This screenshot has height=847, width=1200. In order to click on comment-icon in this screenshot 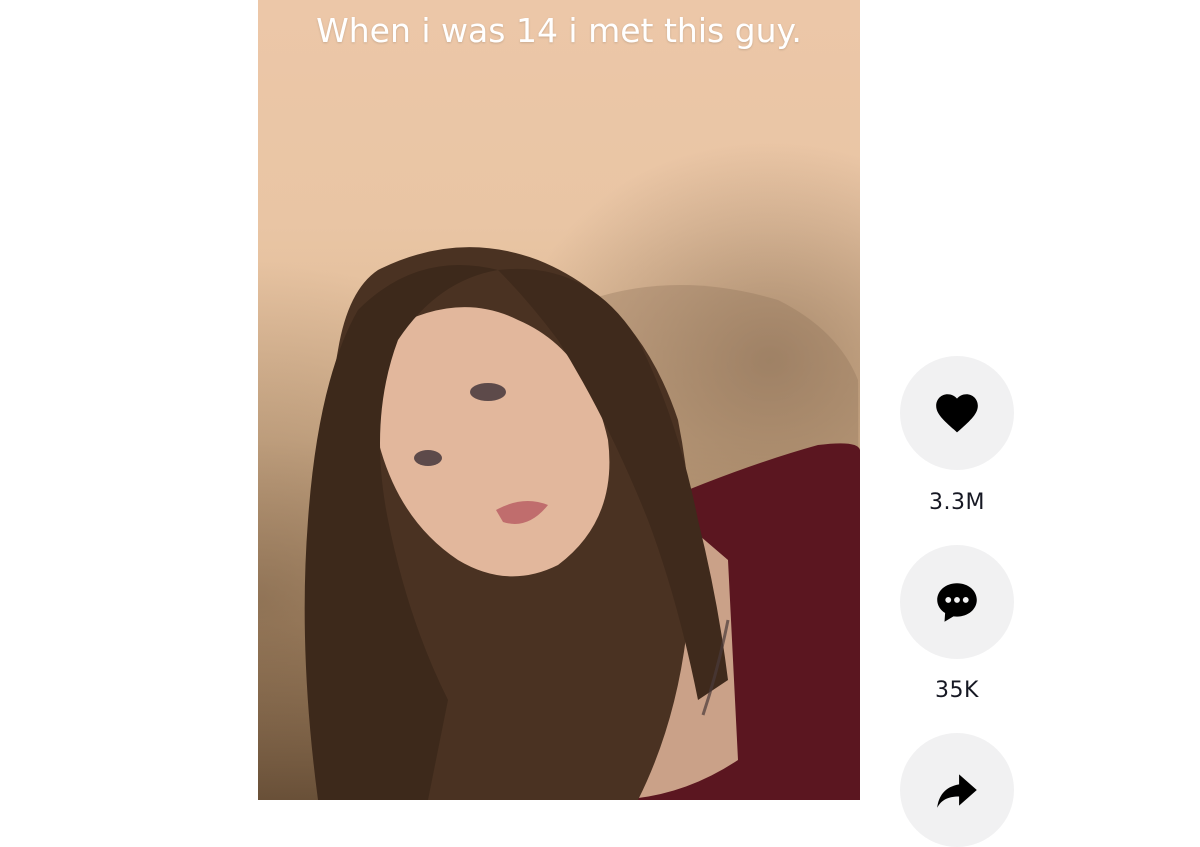, I will do `click(957, 602)`.